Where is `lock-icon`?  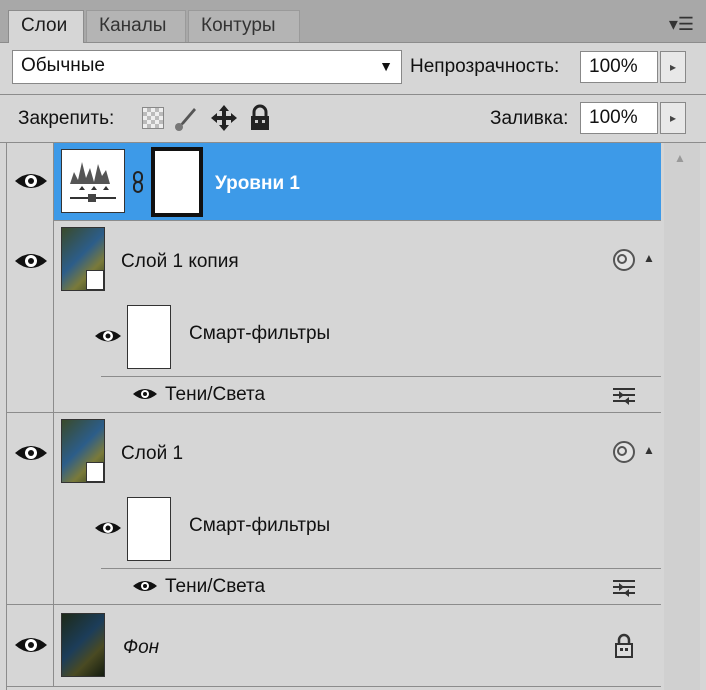 lock-icon is located at coordinates (624, 648).